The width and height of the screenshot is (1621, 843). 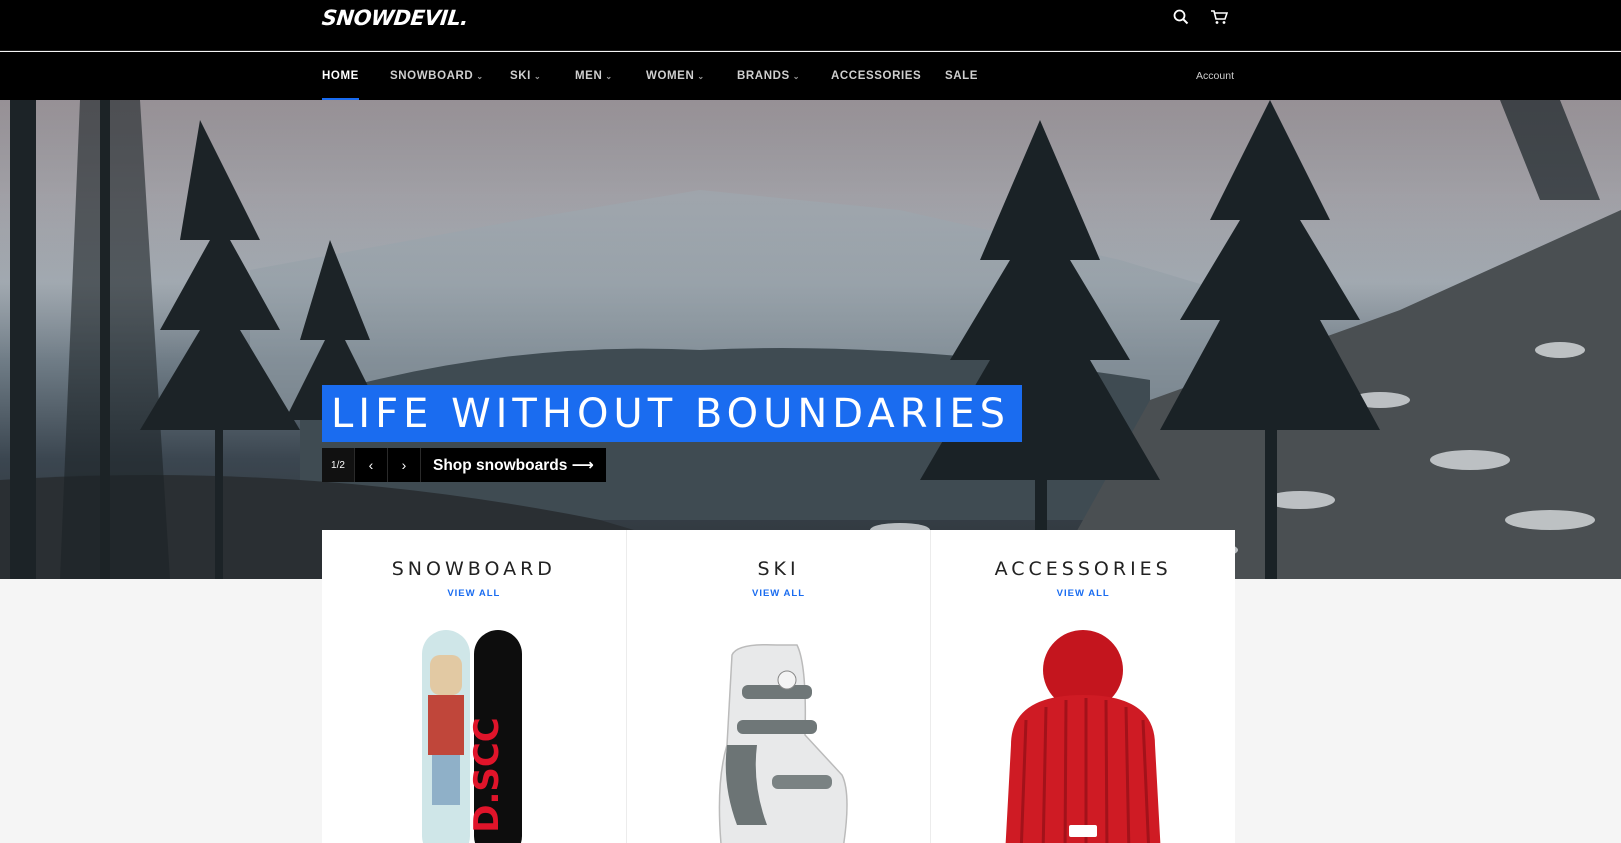 I want to click on nav-label: SALE, so click(x=962, y=76).